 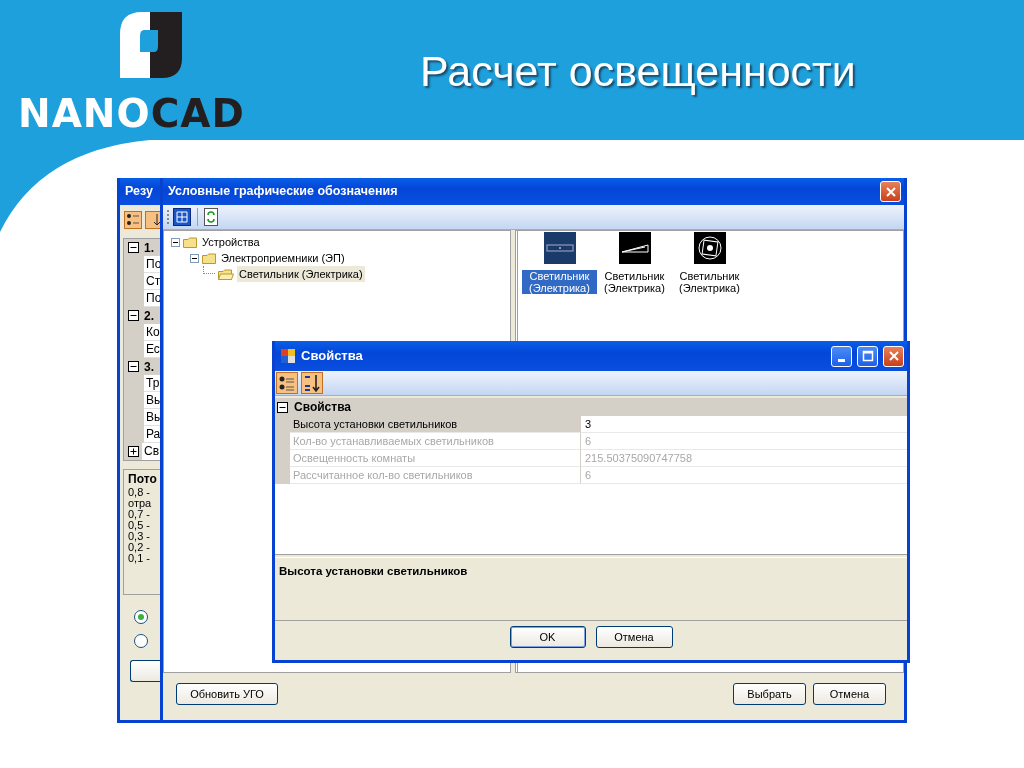 I want to click on description-title: Высота установки светильников, so click(x=374, y=571).